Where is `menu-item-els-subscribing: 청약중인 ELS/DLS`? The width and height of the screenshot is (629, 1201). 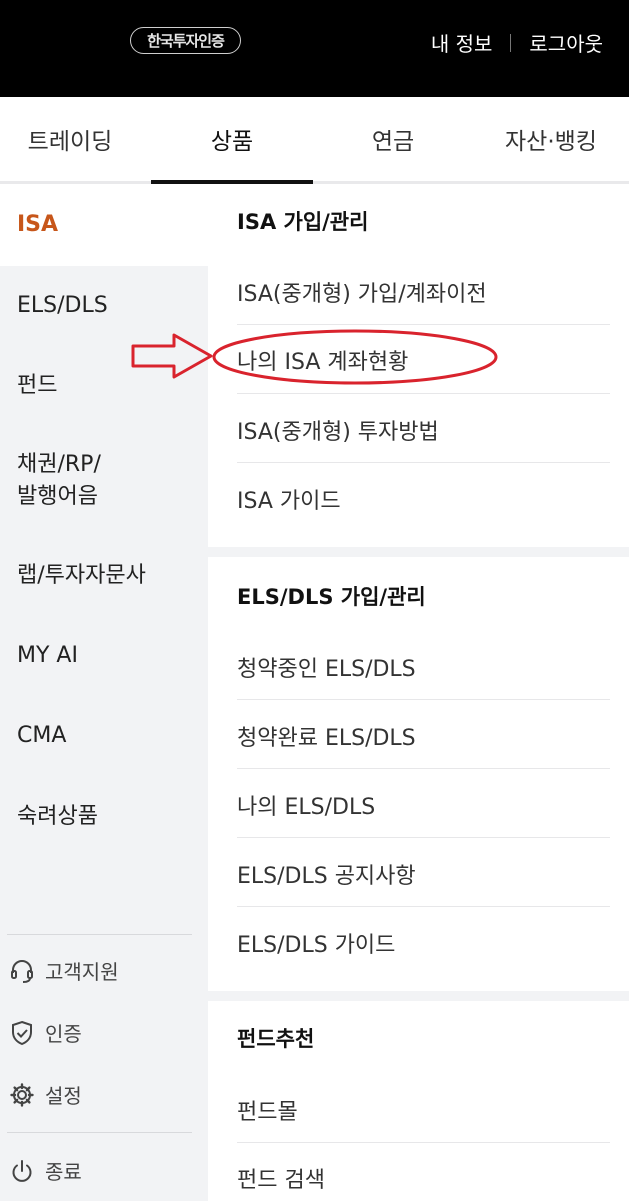
menu-item-els-subscribing: 청약중인 ELS/DLS is located at coordinates (326, 667).